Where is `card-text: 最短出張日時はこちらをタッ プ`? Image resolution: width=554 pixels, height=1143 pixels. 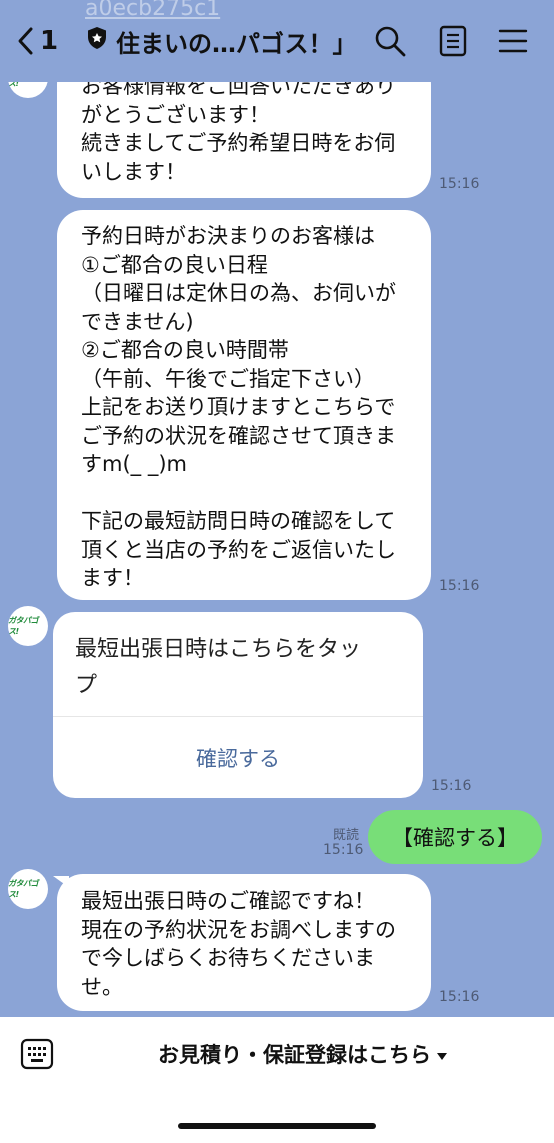 card-text: 最短出張日時はこちらをタッ プ is located at coordinates (218, 667).